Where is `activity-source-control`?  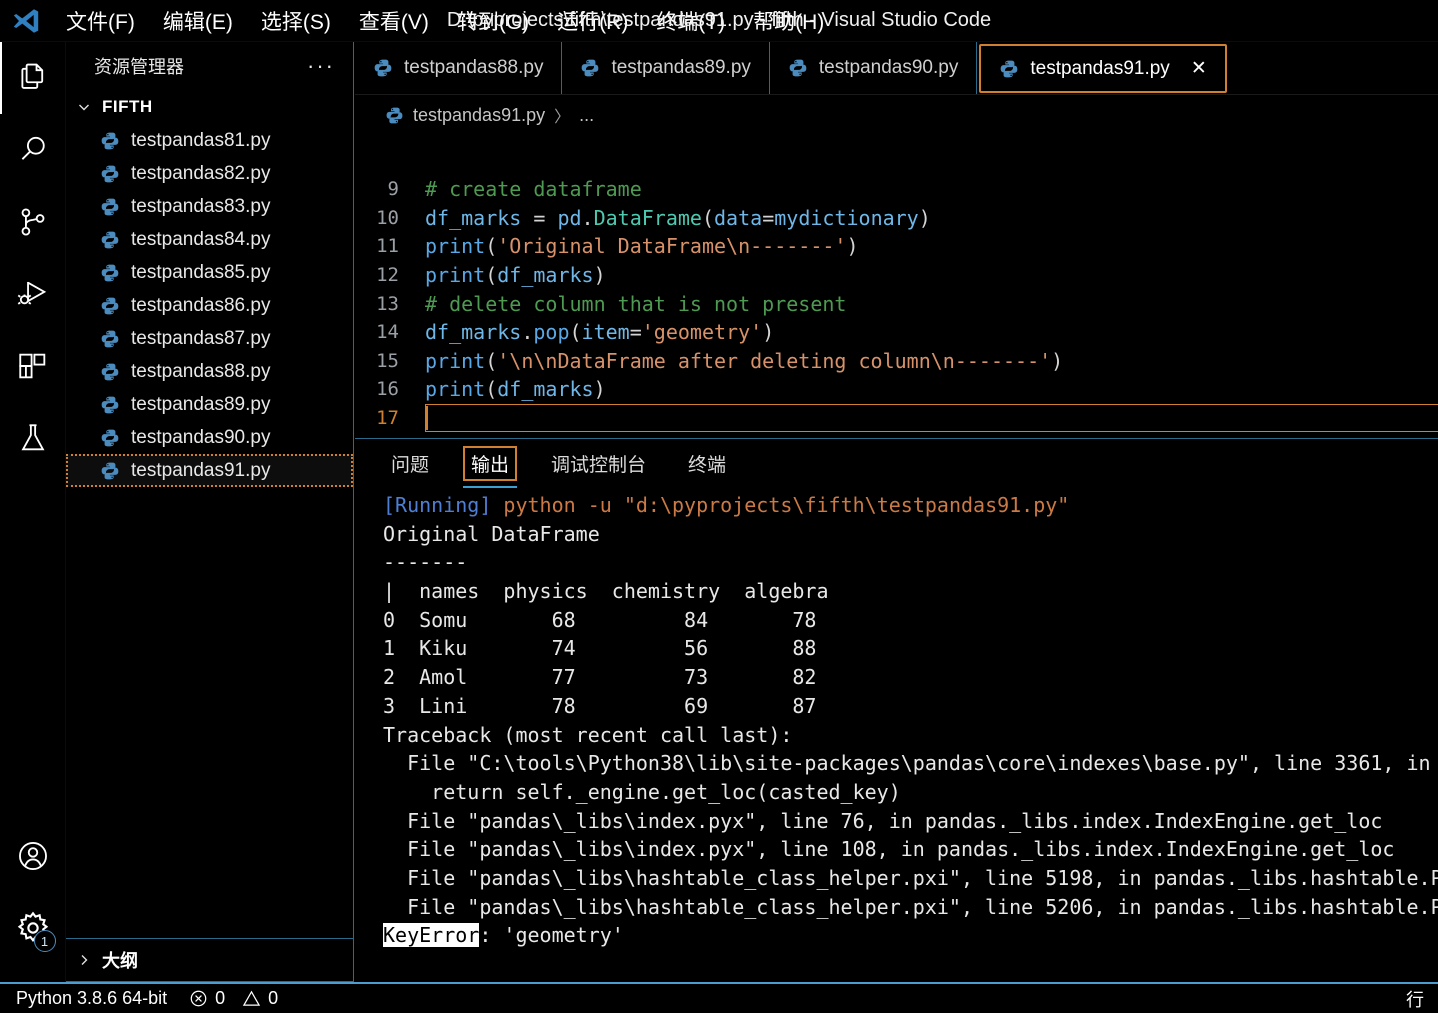 activity-source-control is located at coordinates (33, 222).